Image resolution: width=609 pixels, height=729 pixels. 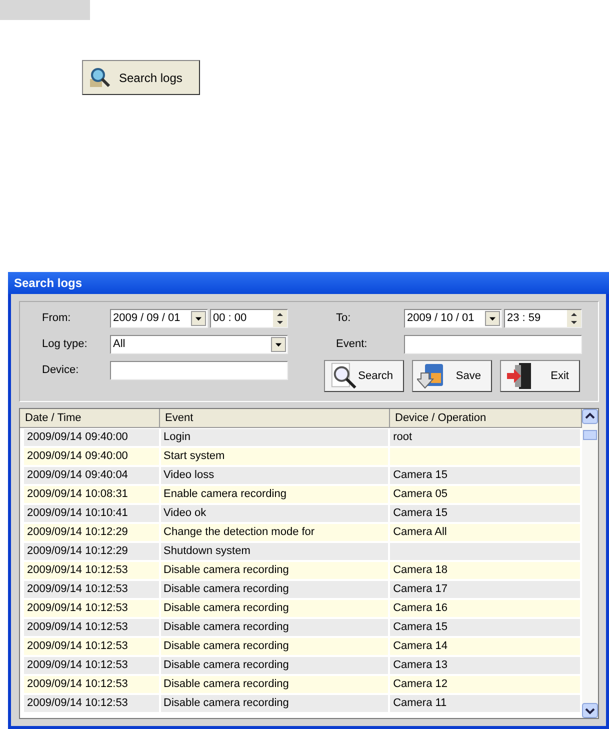 What do you see at coordinates (485, 646) in the screenshot?
I see `table-cell: Camera 14` at bounding box center [485, 646].